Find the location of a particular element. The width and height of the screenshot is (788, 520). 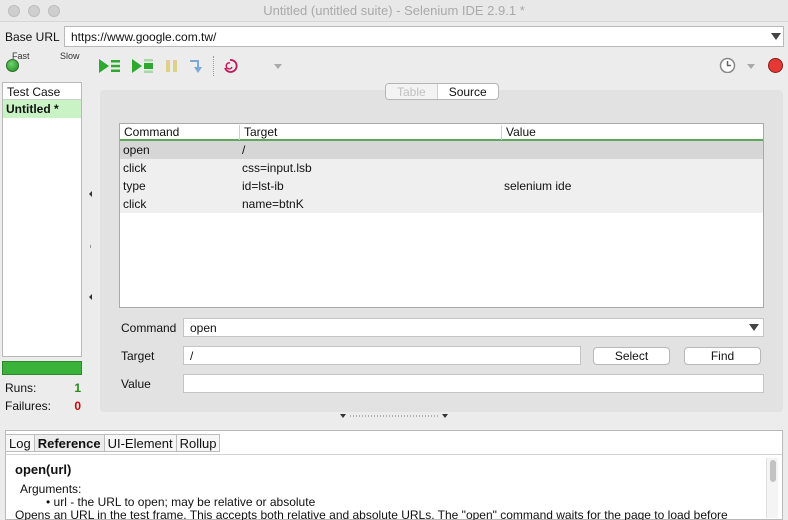

tab-source: Source is located at coordinates (468, 91).